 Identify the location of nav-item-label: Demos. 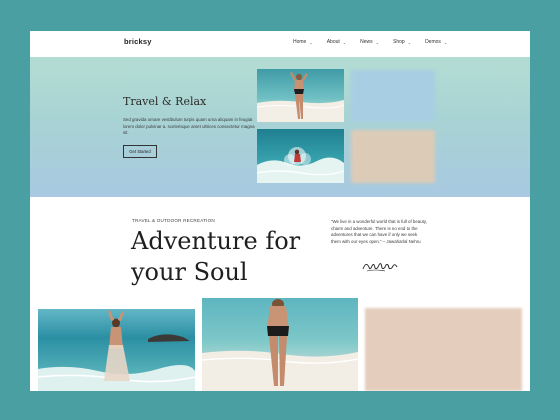
(433, 42).